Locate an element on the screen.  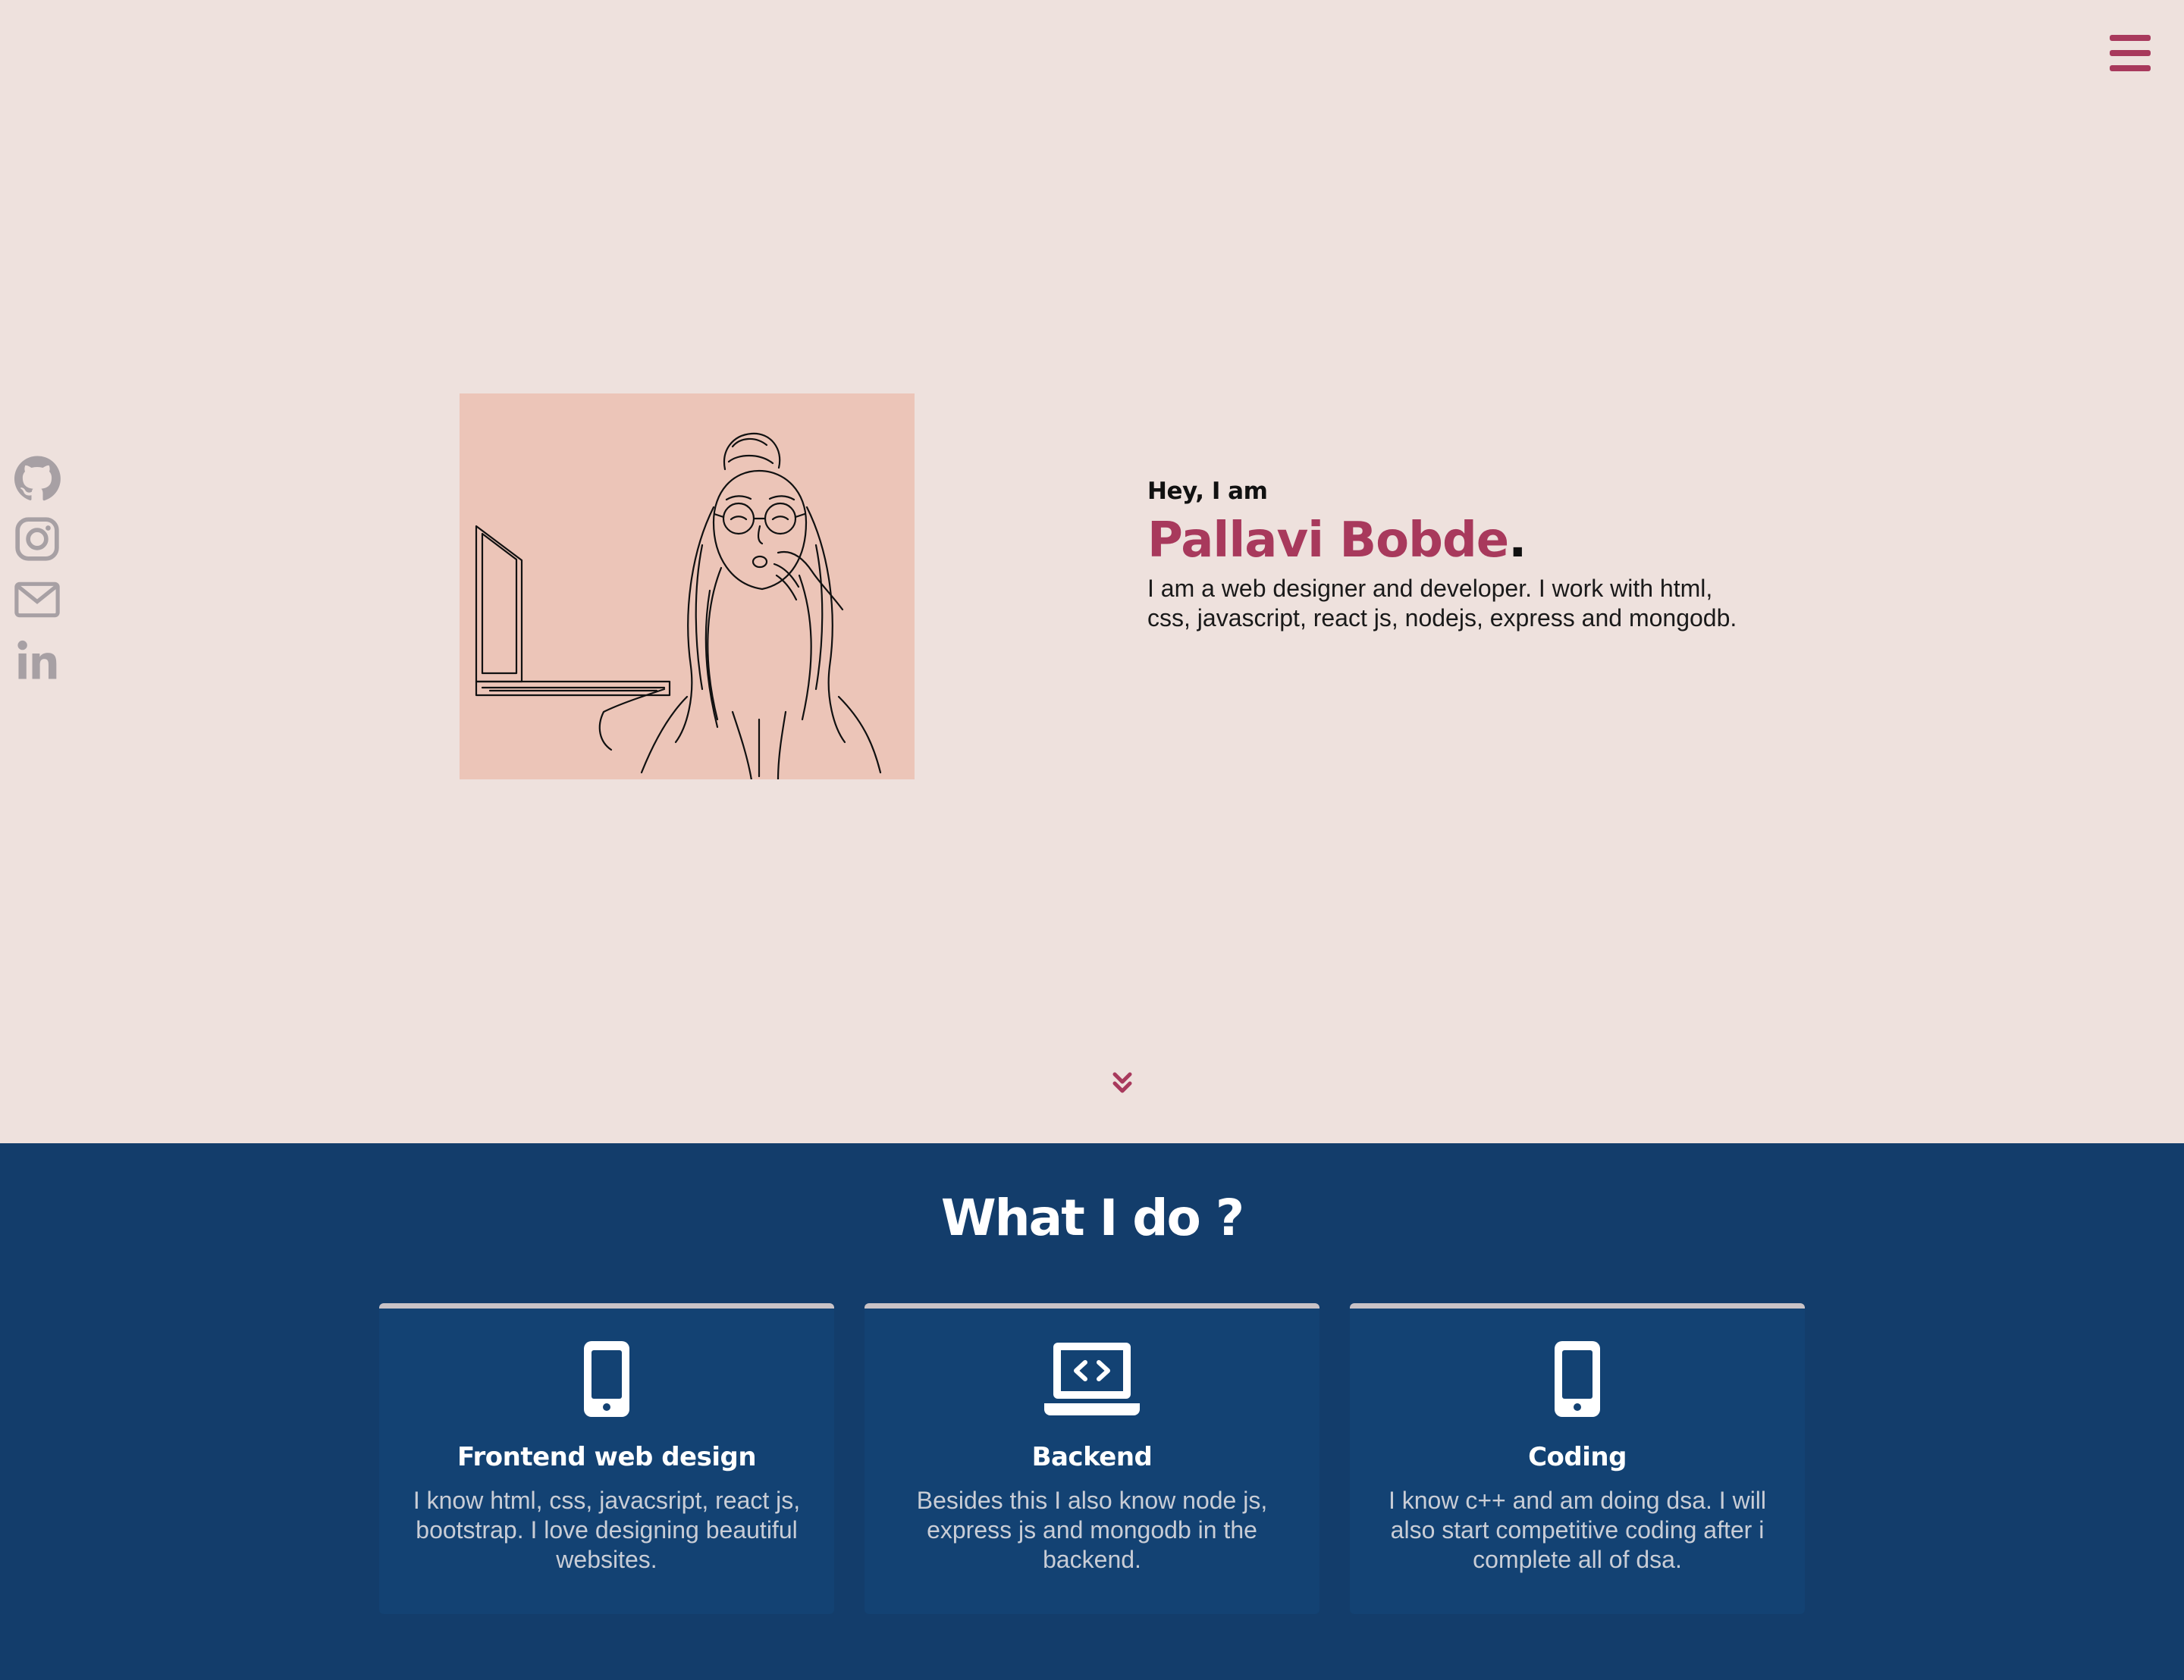
greeting-text: Hey, I am is located at coordinates (1207, 491).